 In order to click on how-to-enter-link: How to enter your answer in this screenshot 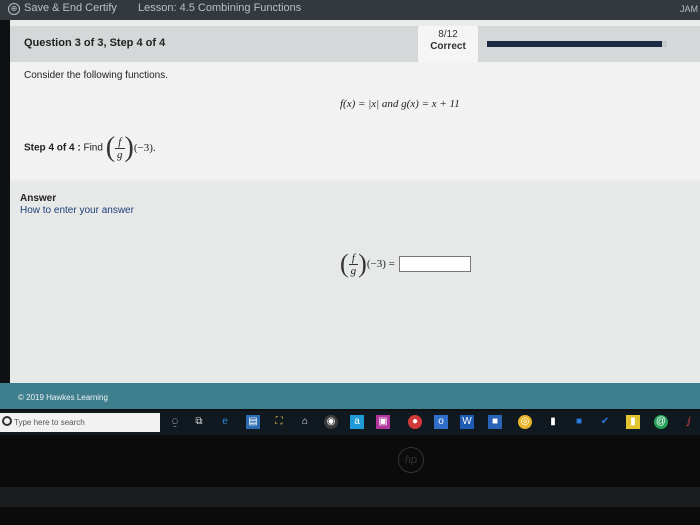, I will do `click(77, 210)`.